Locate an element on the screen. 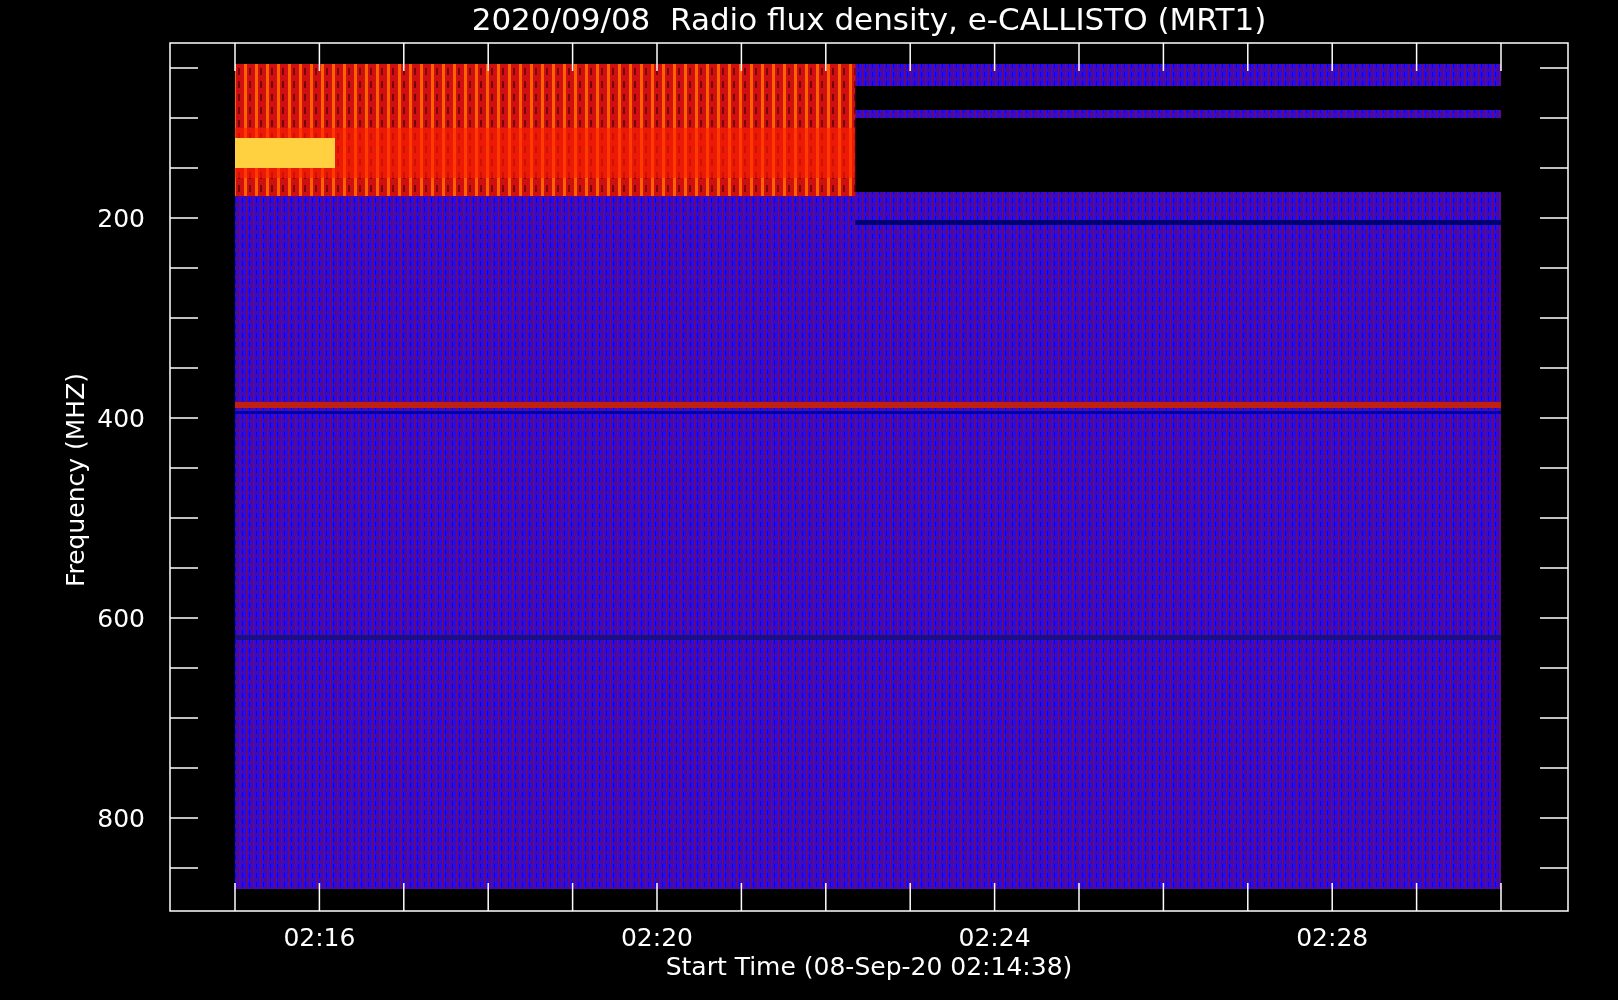 The width and height of the screenshot is (1618, 1000). tick-label: 600 is located at coordinates (121, 618).